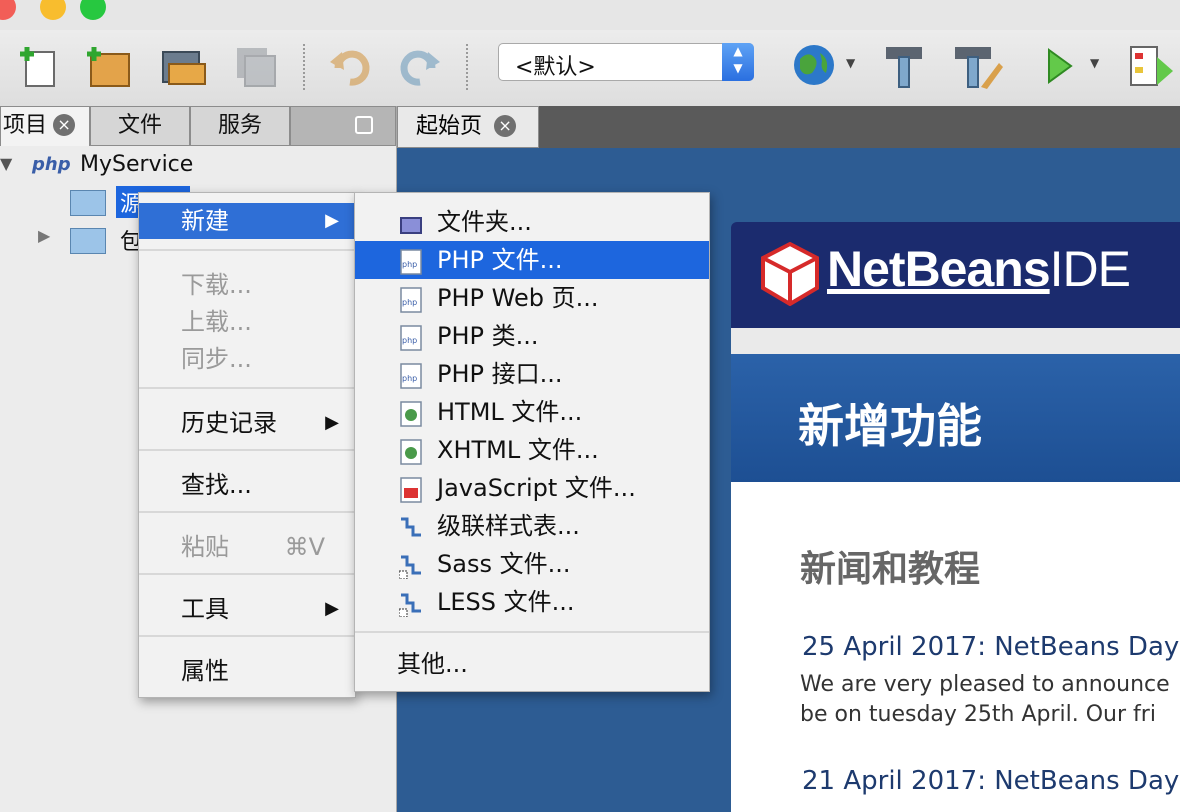 The height and width of the screenshot is (812, 1180). Describe the element at coordinates (555, 67) in the screenshot. I see `configuration-value: <默认>` at that location.